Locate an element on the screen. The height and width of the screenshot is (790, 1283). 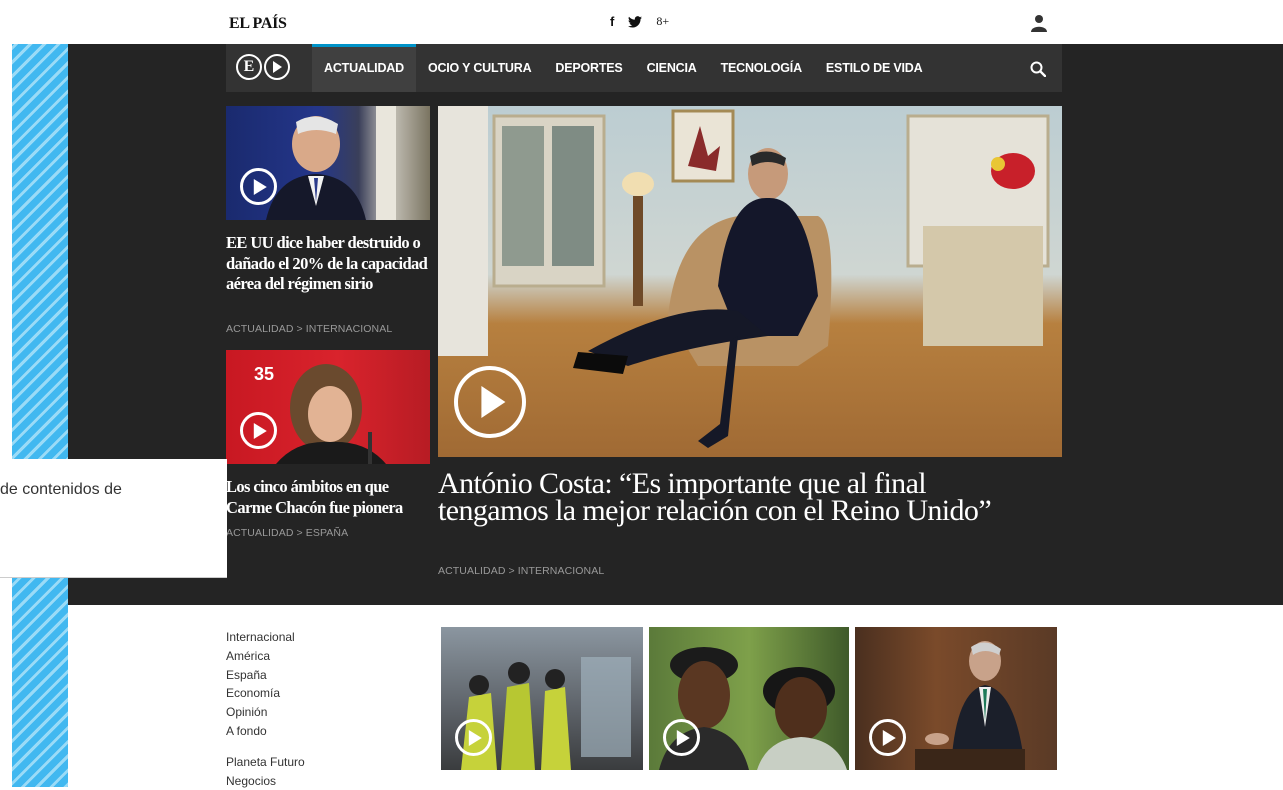
nav-item-deportes: DEPORTES is located at coordinates (588, 68).